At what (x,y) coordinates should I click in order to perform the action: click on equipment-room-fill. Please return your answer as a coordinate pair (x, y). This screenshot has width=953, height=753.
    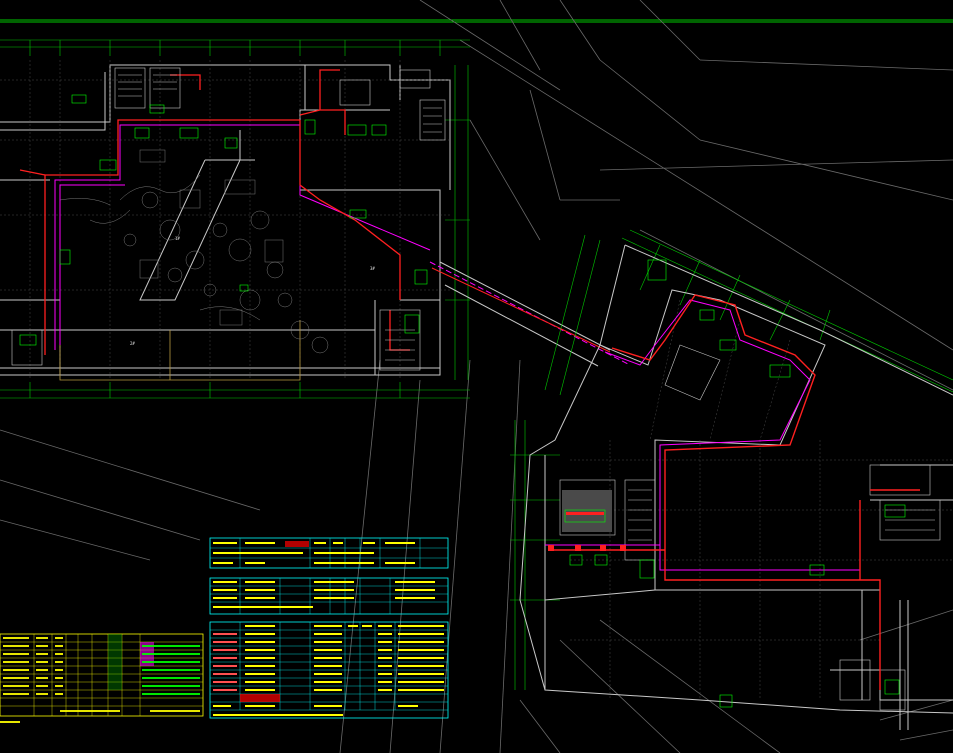
    Looking at the image, I should click on (587, 511).